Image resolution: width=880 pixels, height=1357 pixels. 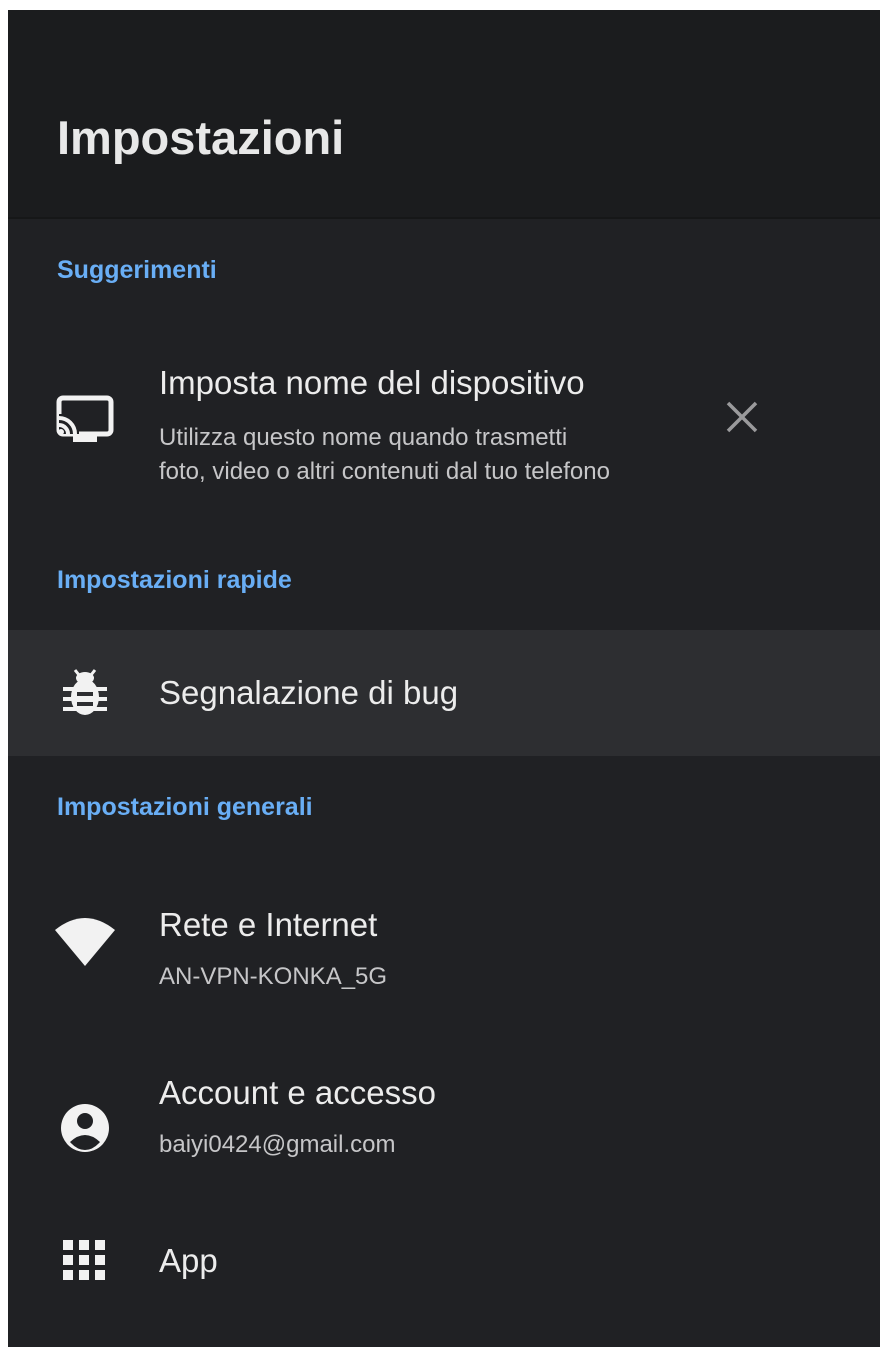 I want to click on account-icon, so click(x=85, y=1128).